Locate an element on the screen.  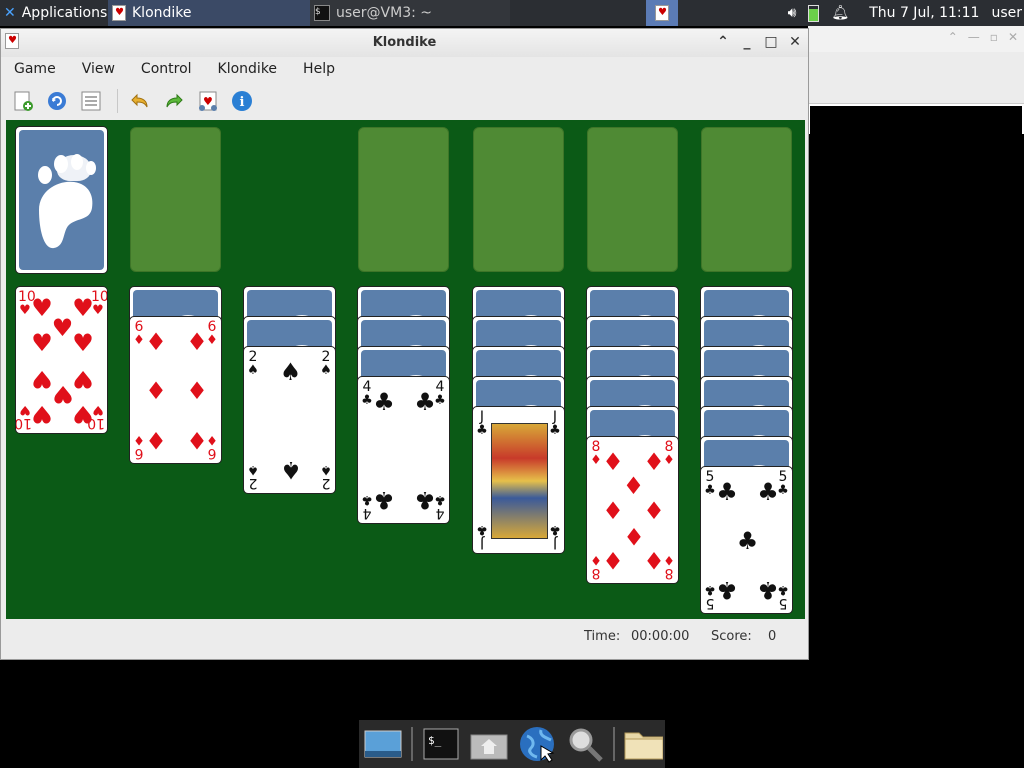
files-folder-icon is located at coordinates (643, 744).